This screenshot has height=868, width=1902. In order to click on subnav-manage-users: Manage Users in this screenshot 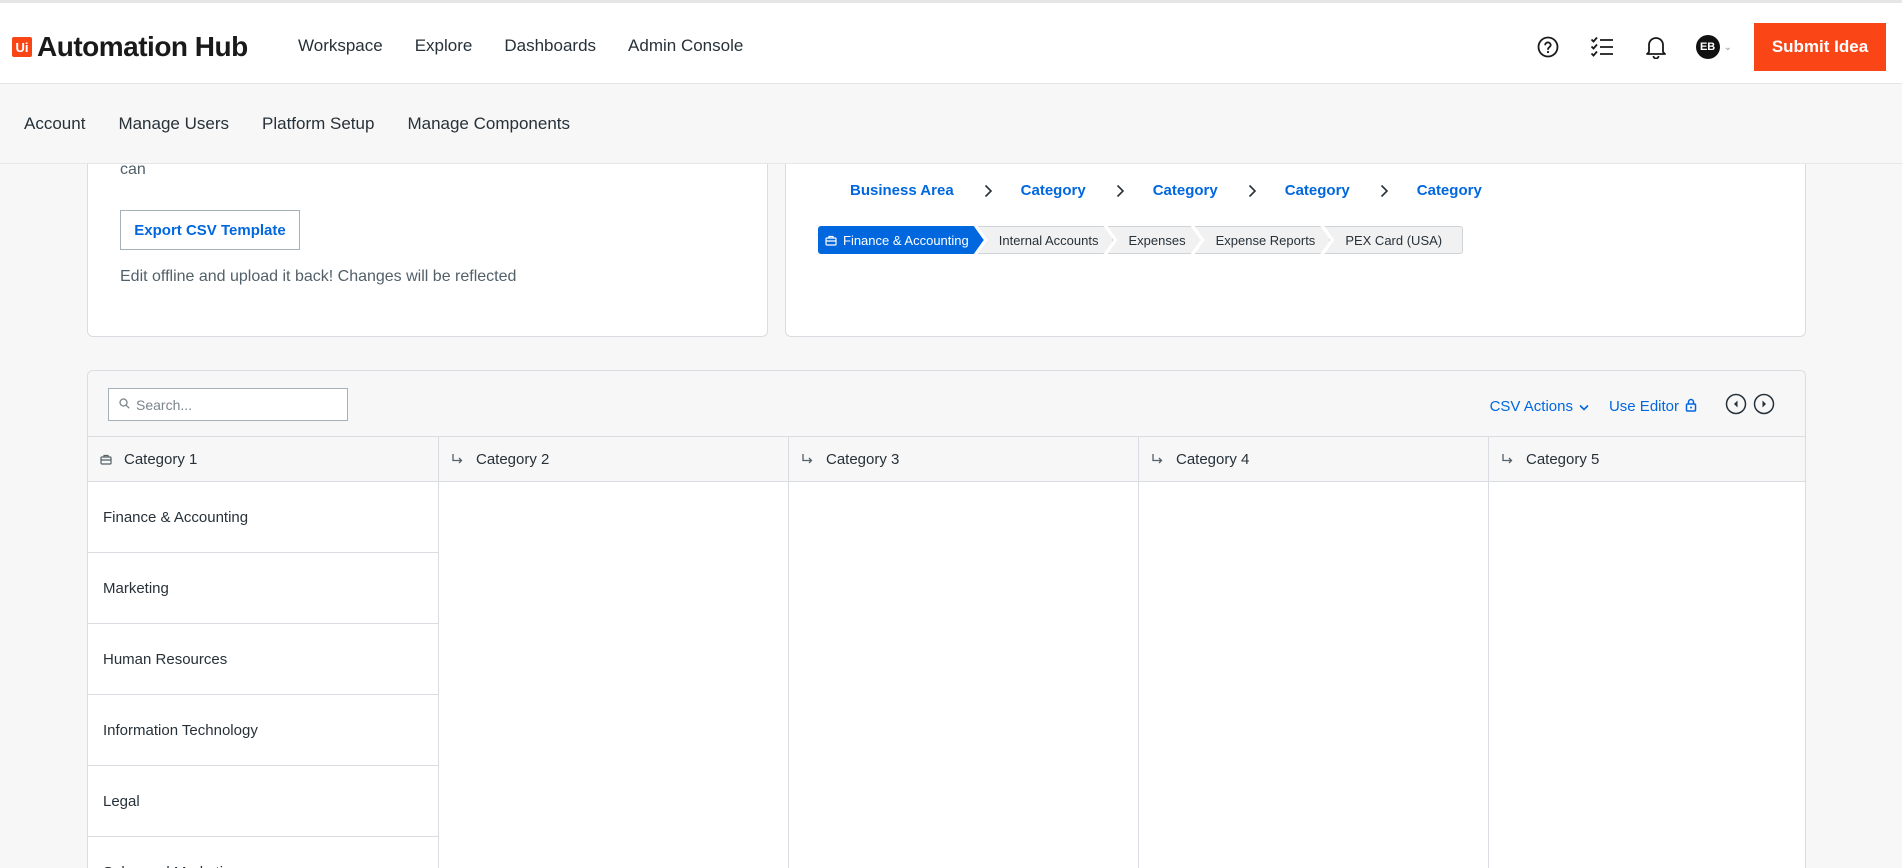, I will do `click(173, 124)`.